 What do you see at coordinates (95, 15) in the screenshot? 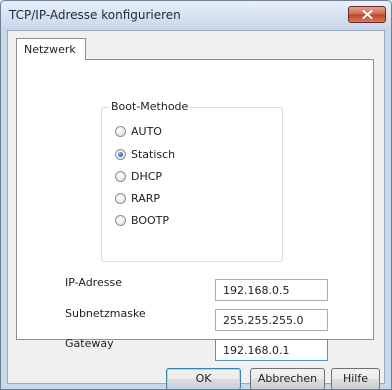
I see `window-title: TCP/IP-Adresse konfigurieren` at bounding box center [95, 15].